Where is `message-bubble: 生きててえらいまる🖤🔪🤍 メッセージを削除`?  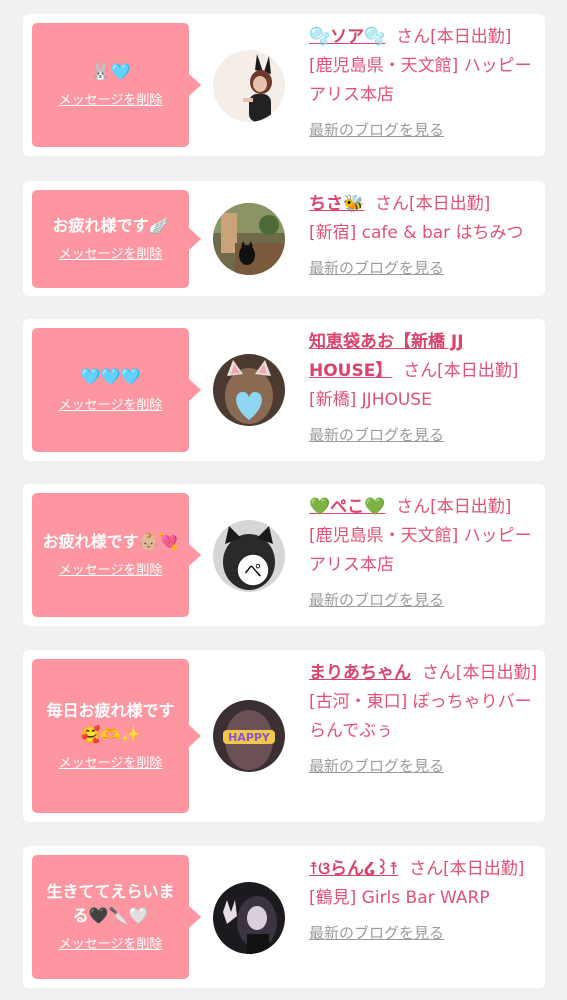 message-bubble: 生きててえらいまる🖤🔪🤍 メッセージを削除 is located at coordinates (116, 917).